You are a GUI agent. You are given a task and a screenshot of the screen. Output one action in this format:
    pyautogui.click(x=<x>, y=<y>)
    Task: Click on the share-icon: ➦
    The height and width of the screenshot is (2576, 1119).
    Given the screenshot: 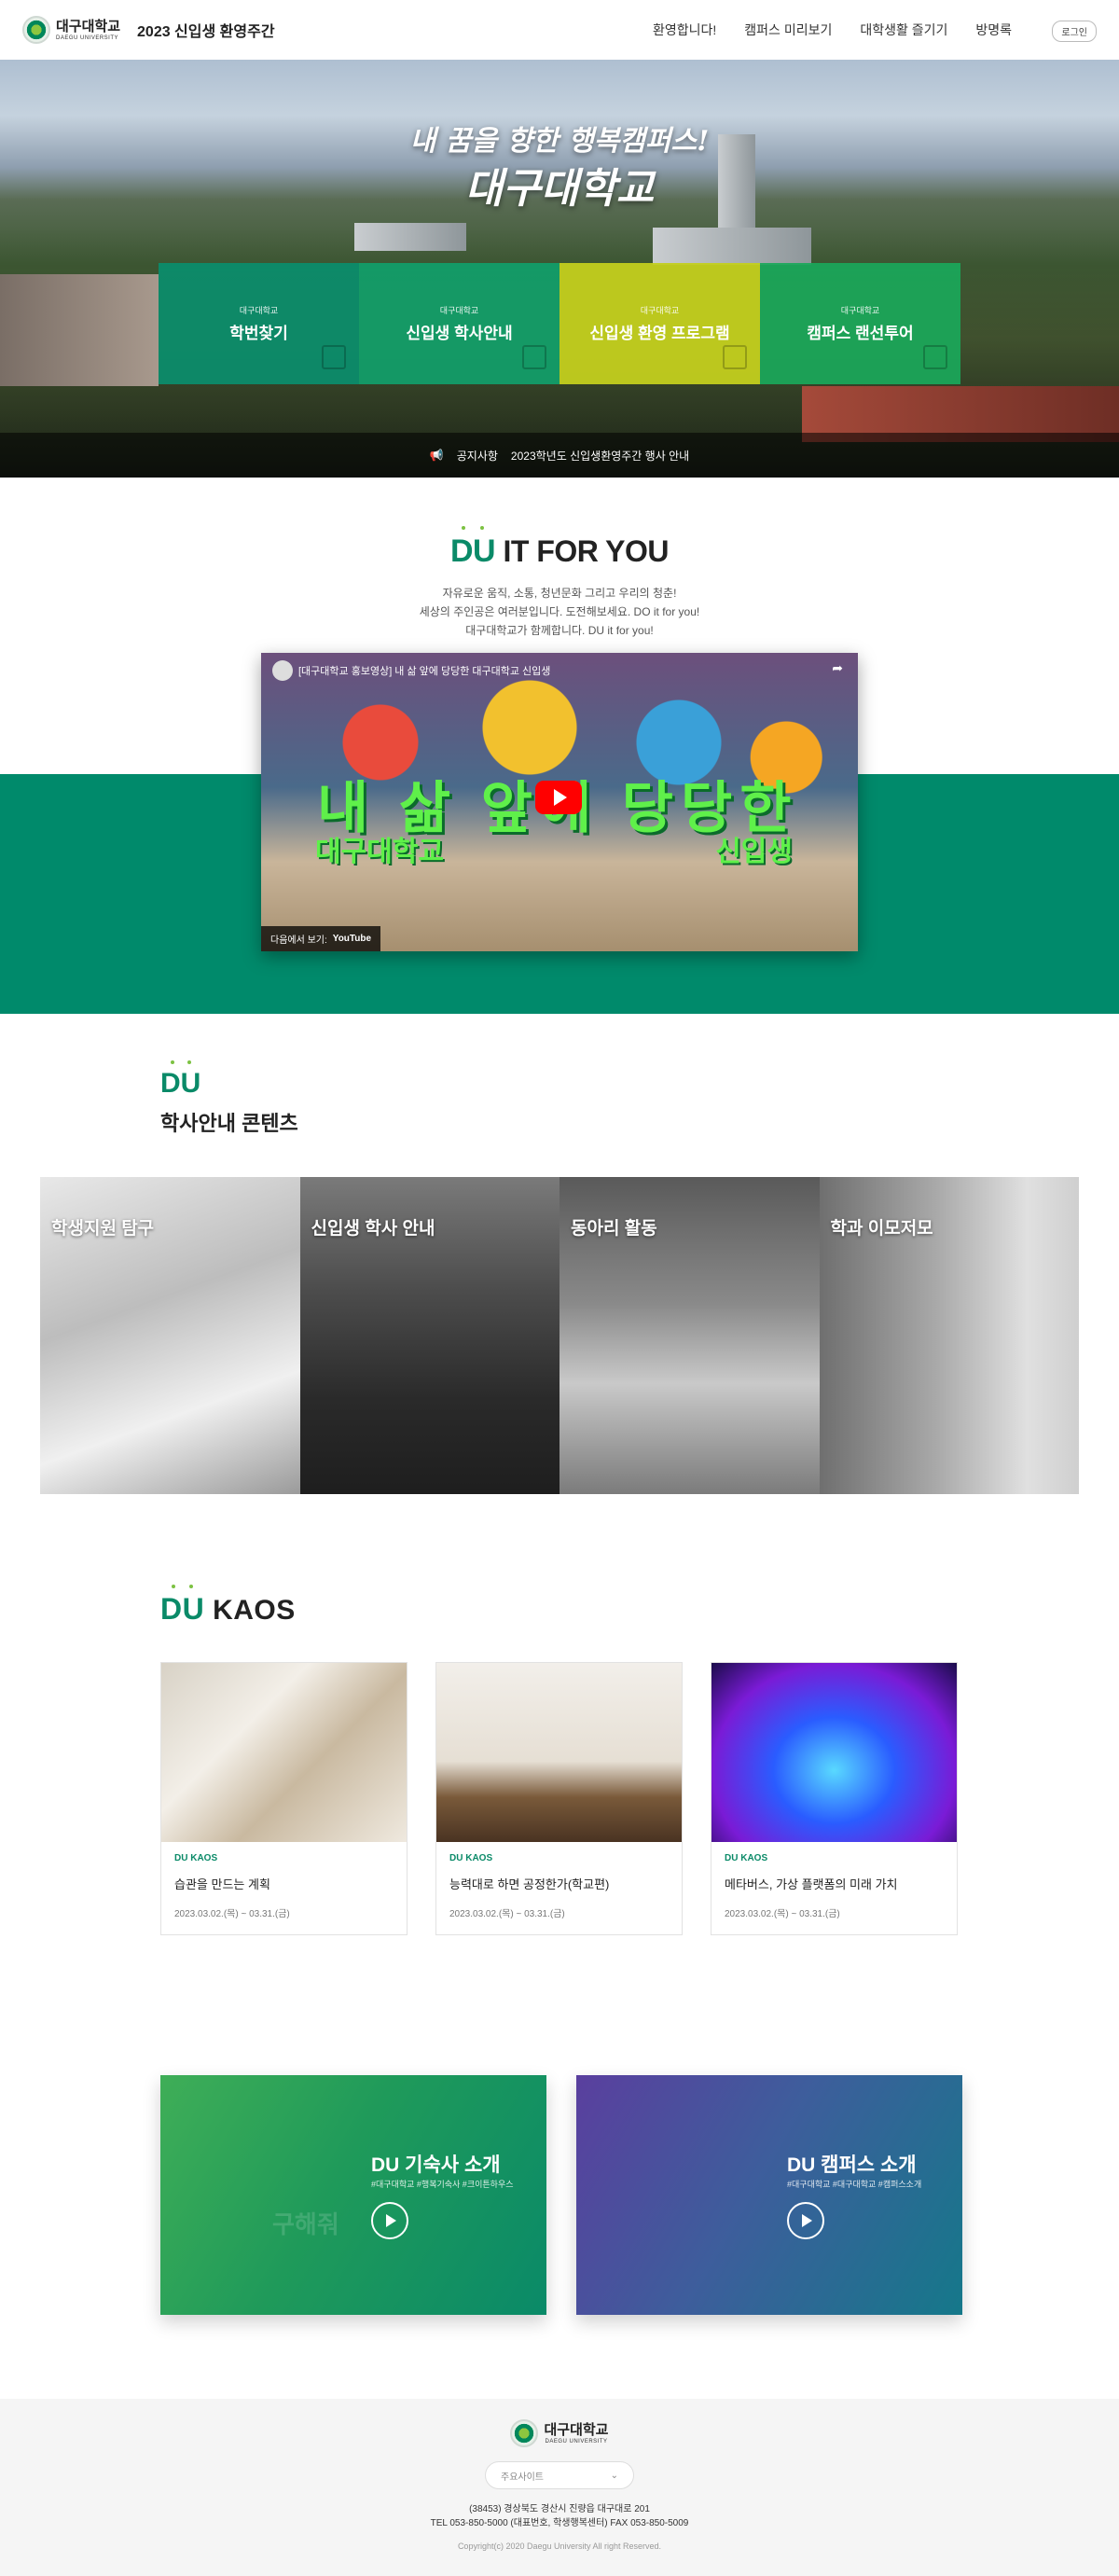 What is the action you would take?
    pyautogui.click(x=837, y=668)
    